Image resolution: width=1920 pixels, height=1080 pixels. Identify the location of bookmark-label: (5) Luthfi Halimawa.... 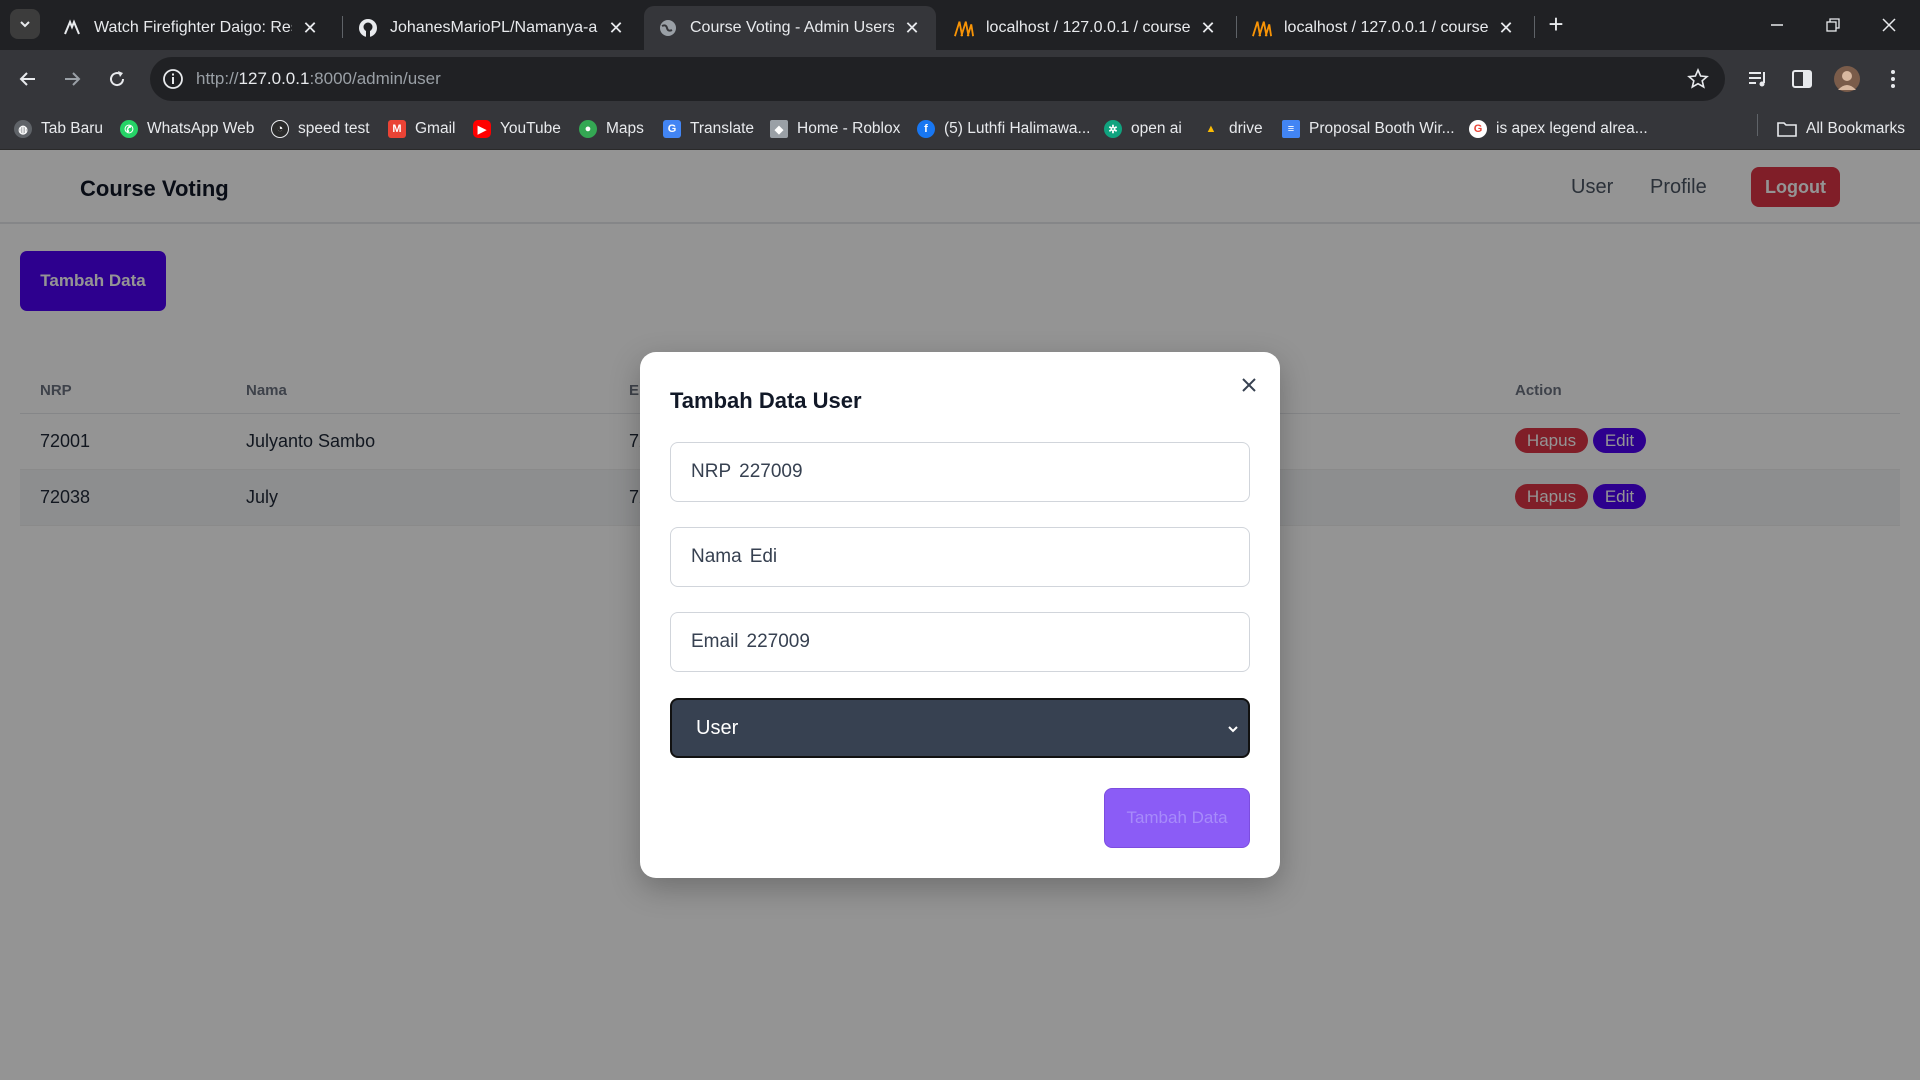
(1017, 128).